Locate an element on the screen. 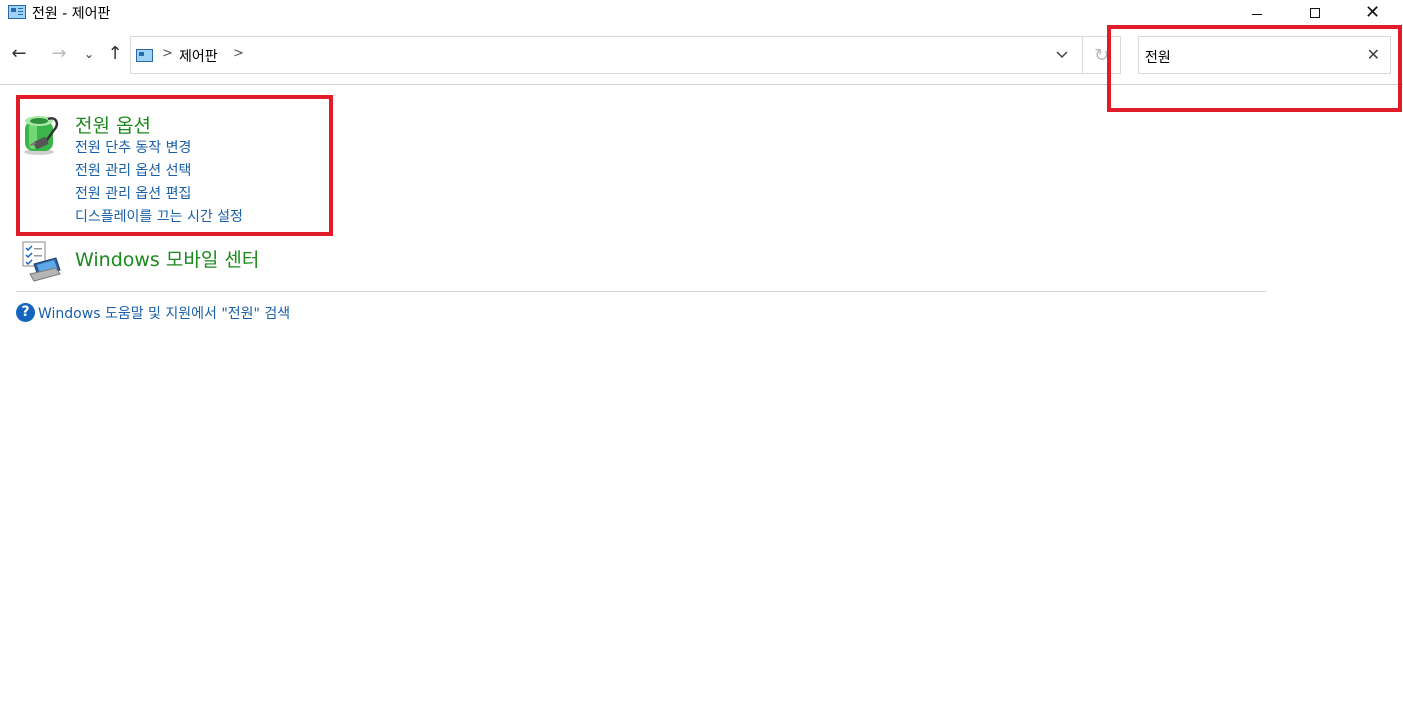 This screenshot has width=1403, height=727. address-dropdown-button is located at coordinates (1062, 55).